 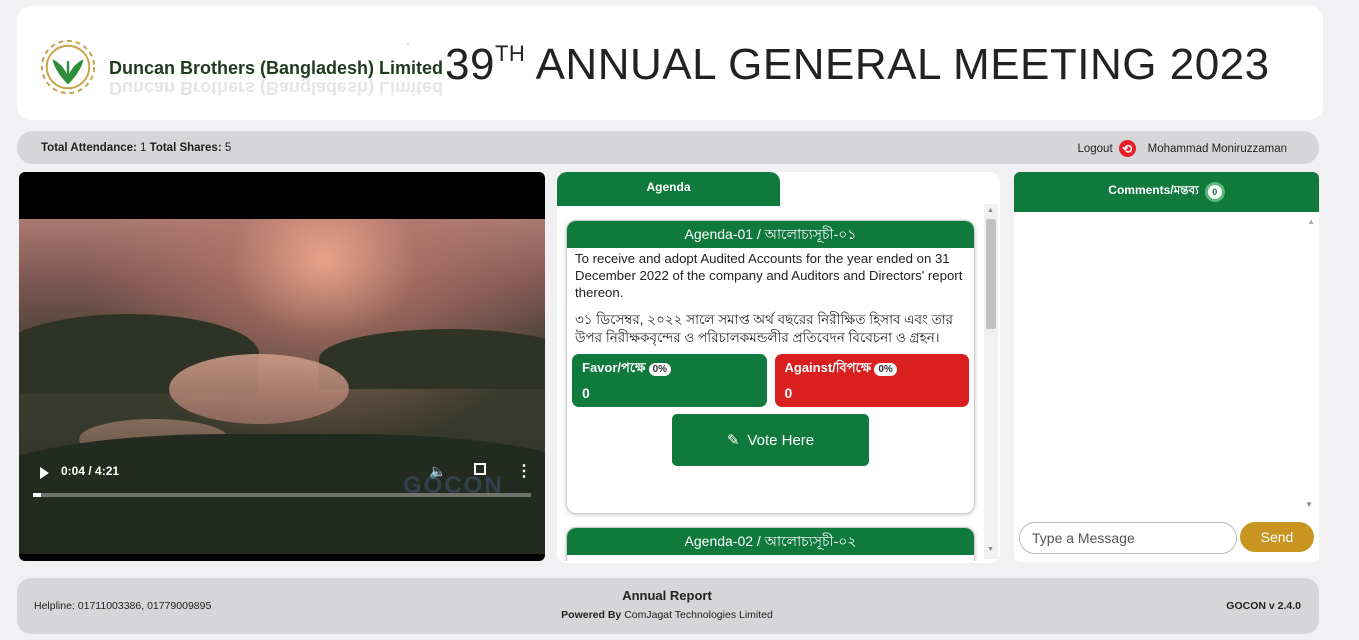 I want to click on comments-panel: Comments/মন্তব্য 0 ▲ ▼ Send, so click(x=1166, y=367).